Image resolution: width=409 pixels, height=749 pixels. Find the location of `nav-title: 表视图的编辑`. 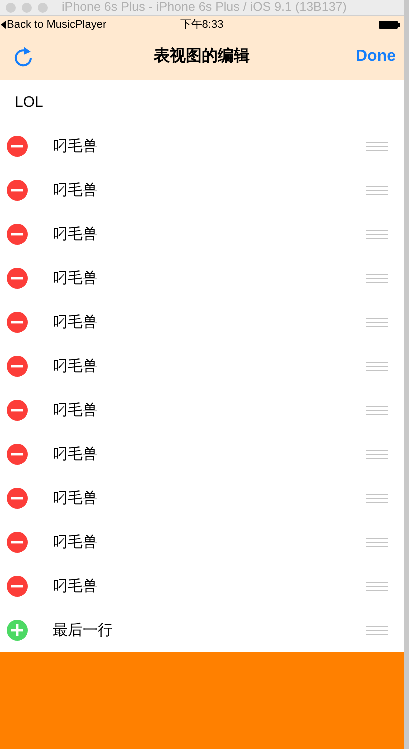

nav-title: 表视图的编辑 is located at coordinates (202, 56).